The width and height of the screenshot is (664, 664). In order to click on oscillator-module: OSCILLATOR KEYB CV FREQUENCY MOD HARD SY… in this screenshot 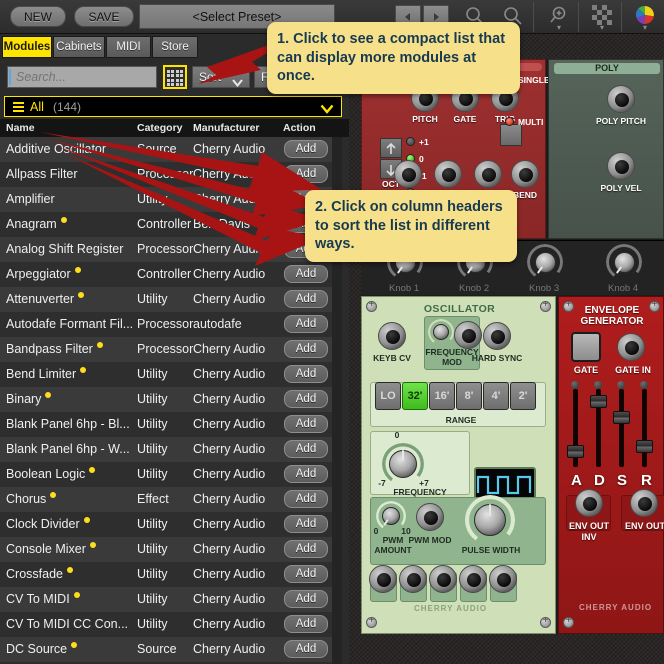, I will do `click(458, 465)`.